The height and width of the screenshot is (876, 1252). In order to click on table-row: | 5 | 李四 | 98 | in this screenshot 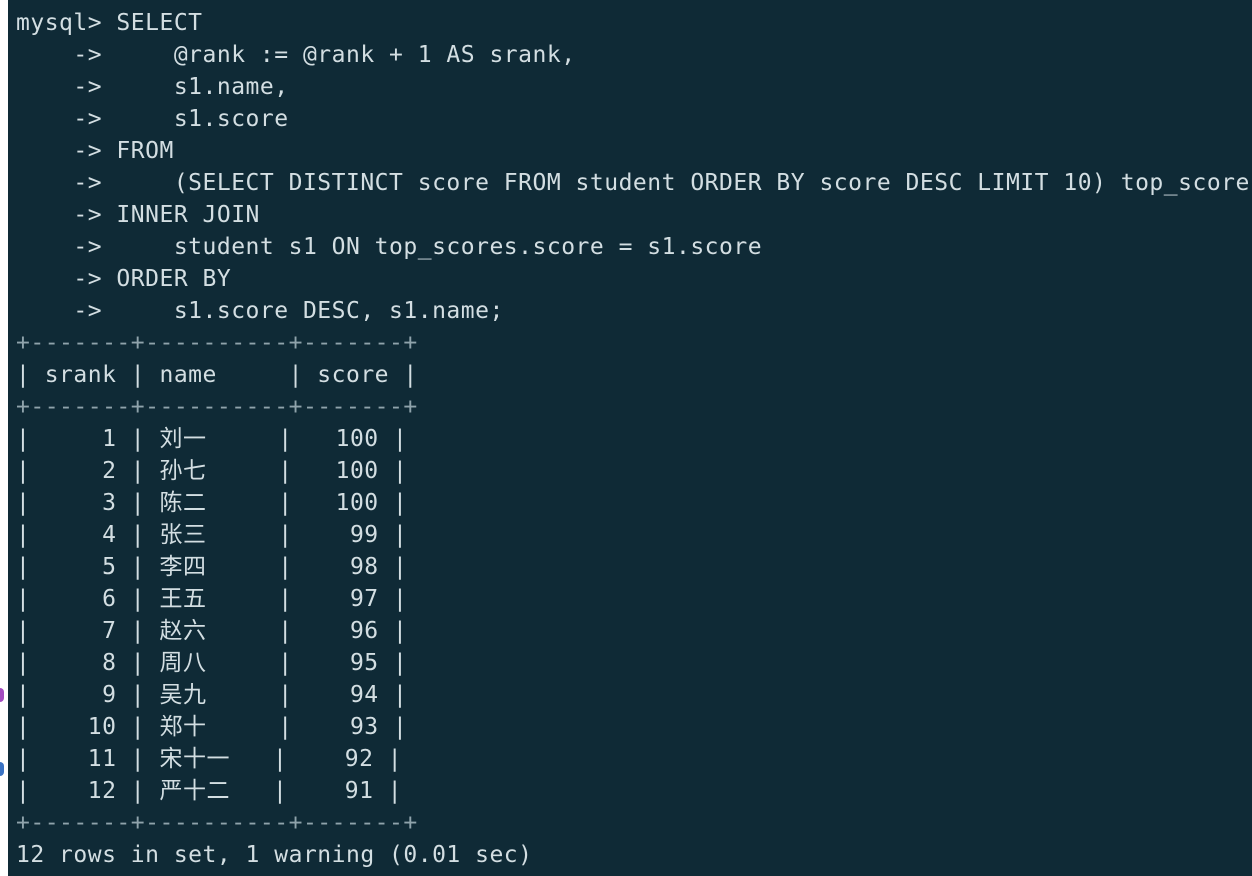, I will do `click(212, 567)`.